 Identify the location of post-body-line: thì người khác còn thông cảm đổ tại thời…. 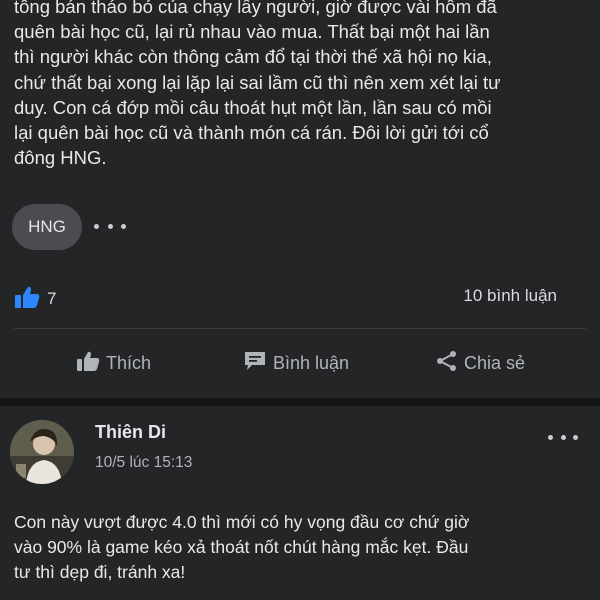
(253, 57).